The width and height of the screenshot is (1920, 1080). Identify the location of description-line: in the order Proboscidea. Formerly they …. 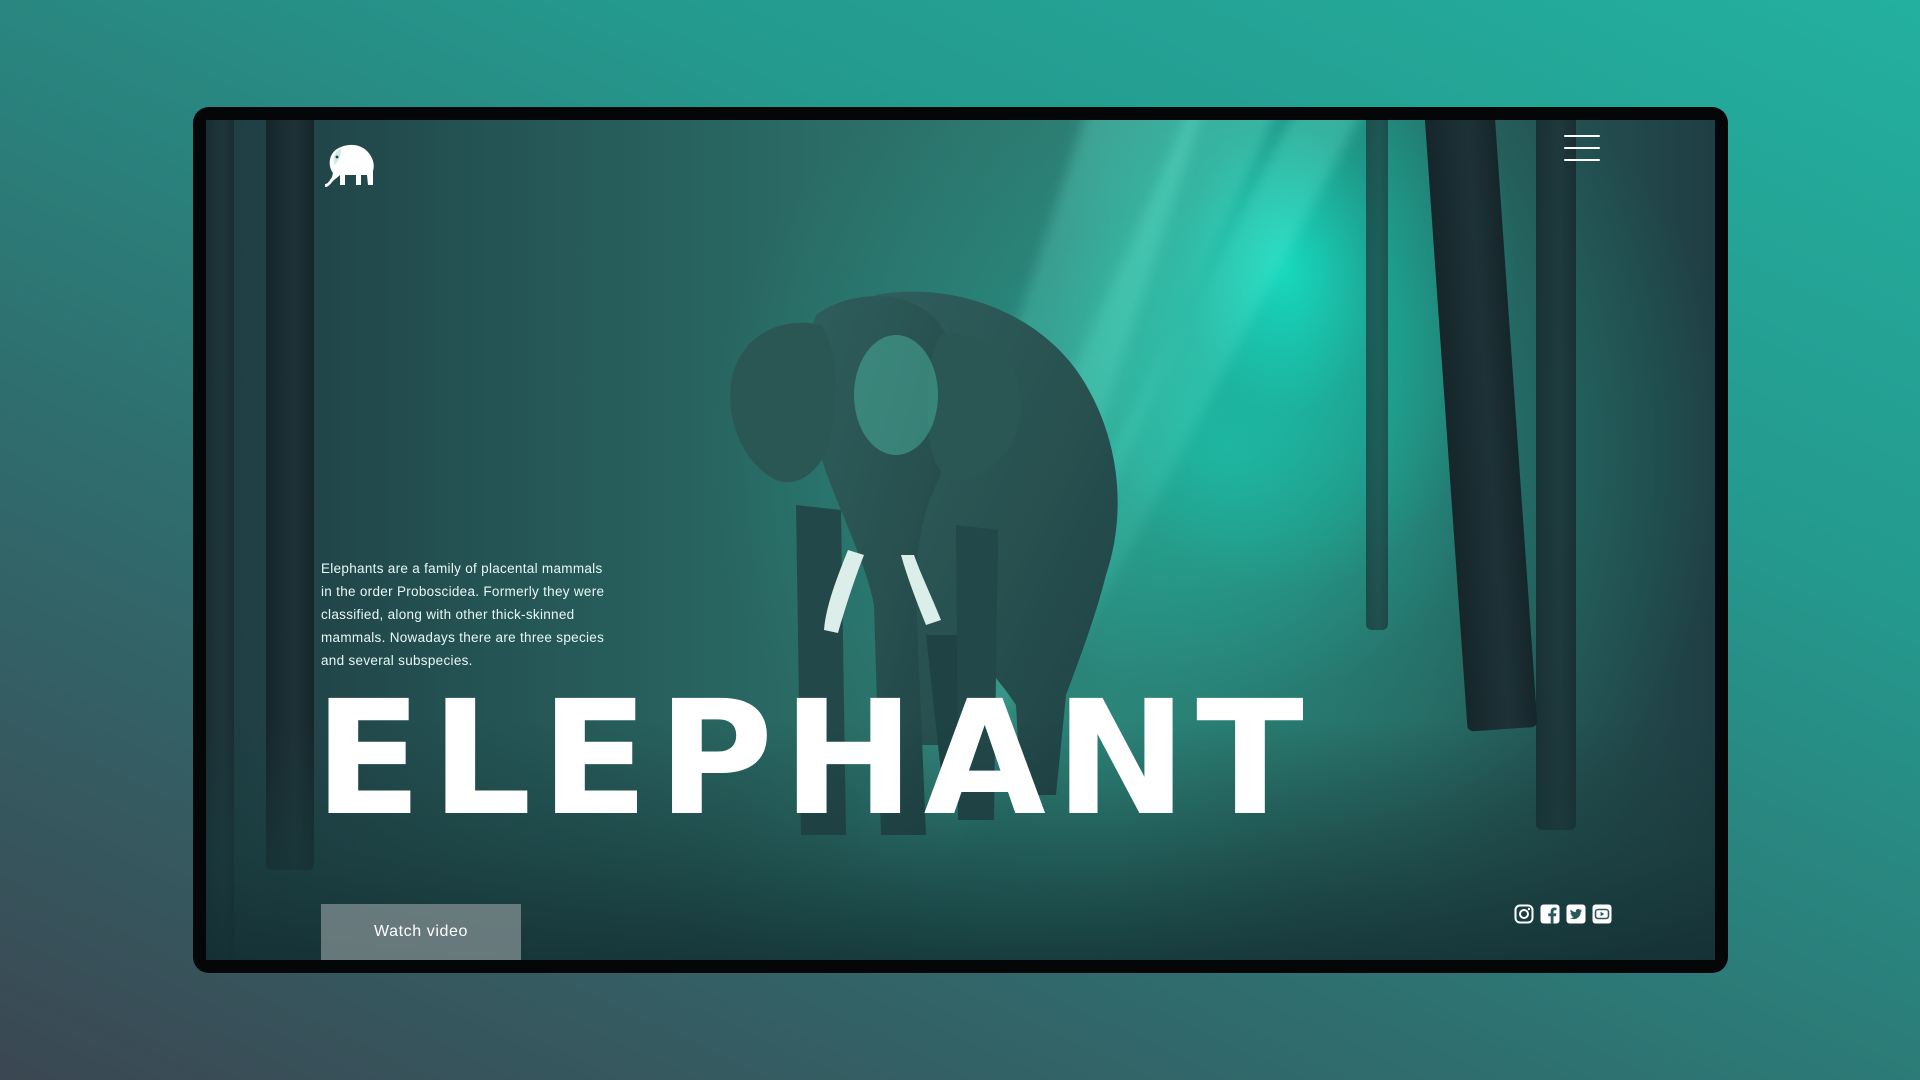
(463, 591).